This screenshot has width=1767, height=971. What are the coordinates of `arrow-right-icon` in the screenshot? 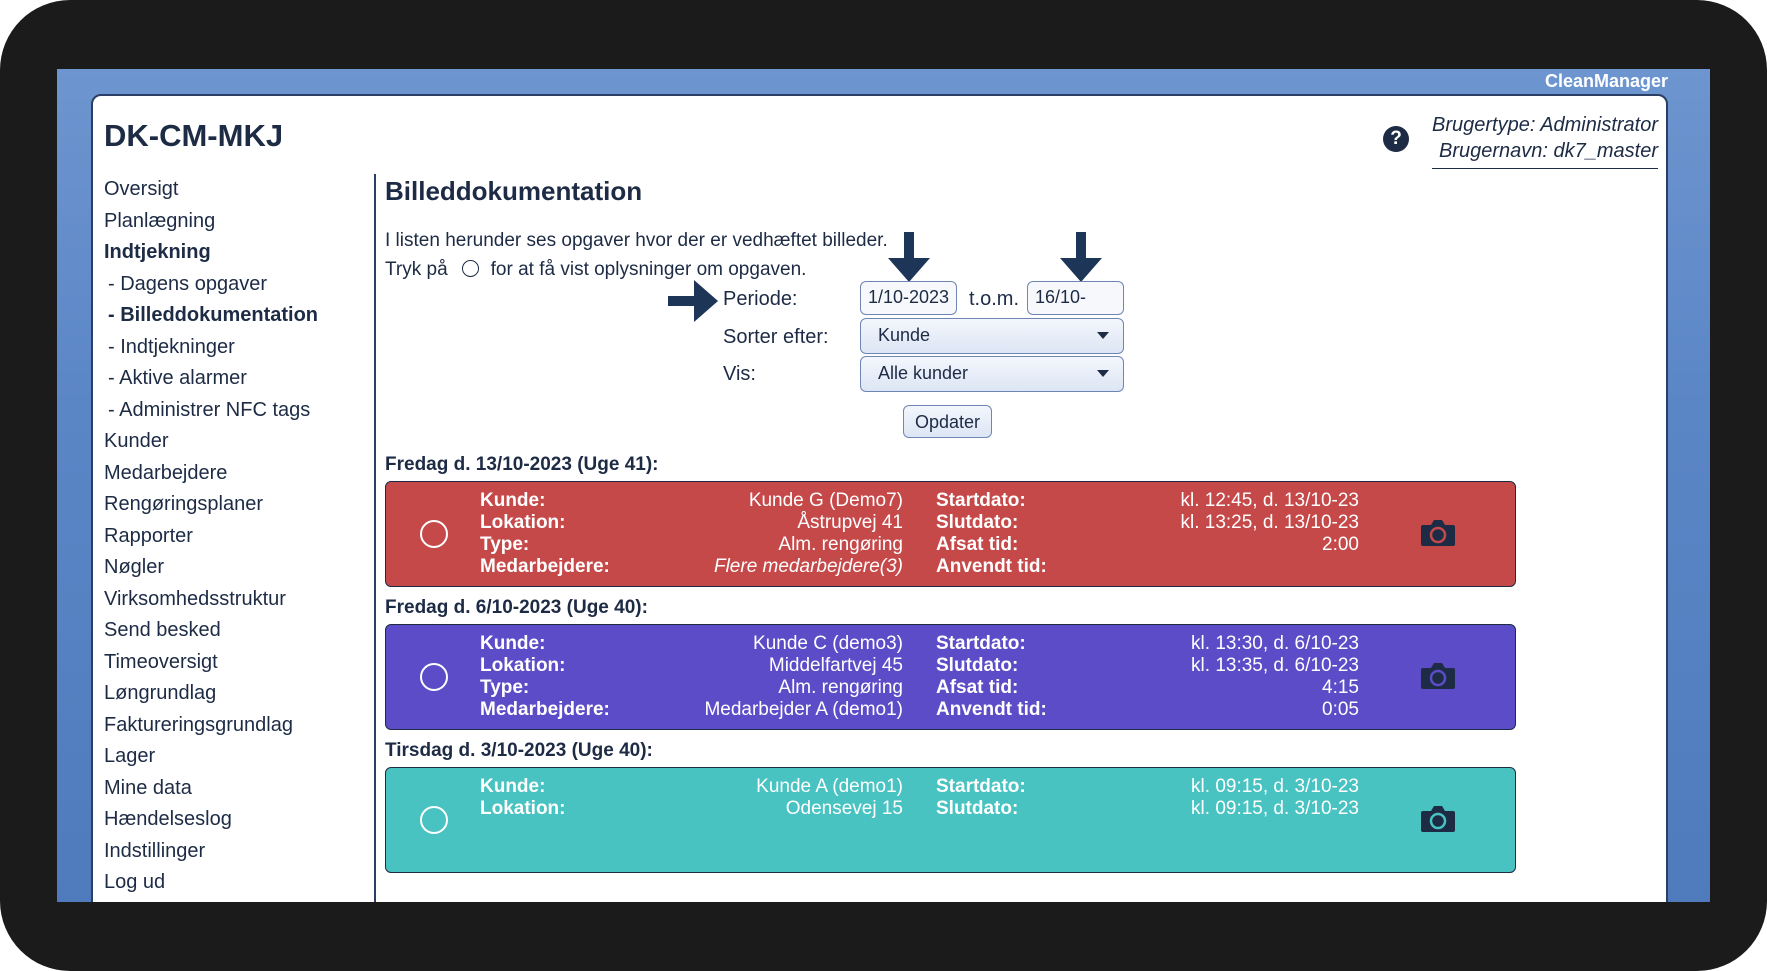 It's located at (693, 301).